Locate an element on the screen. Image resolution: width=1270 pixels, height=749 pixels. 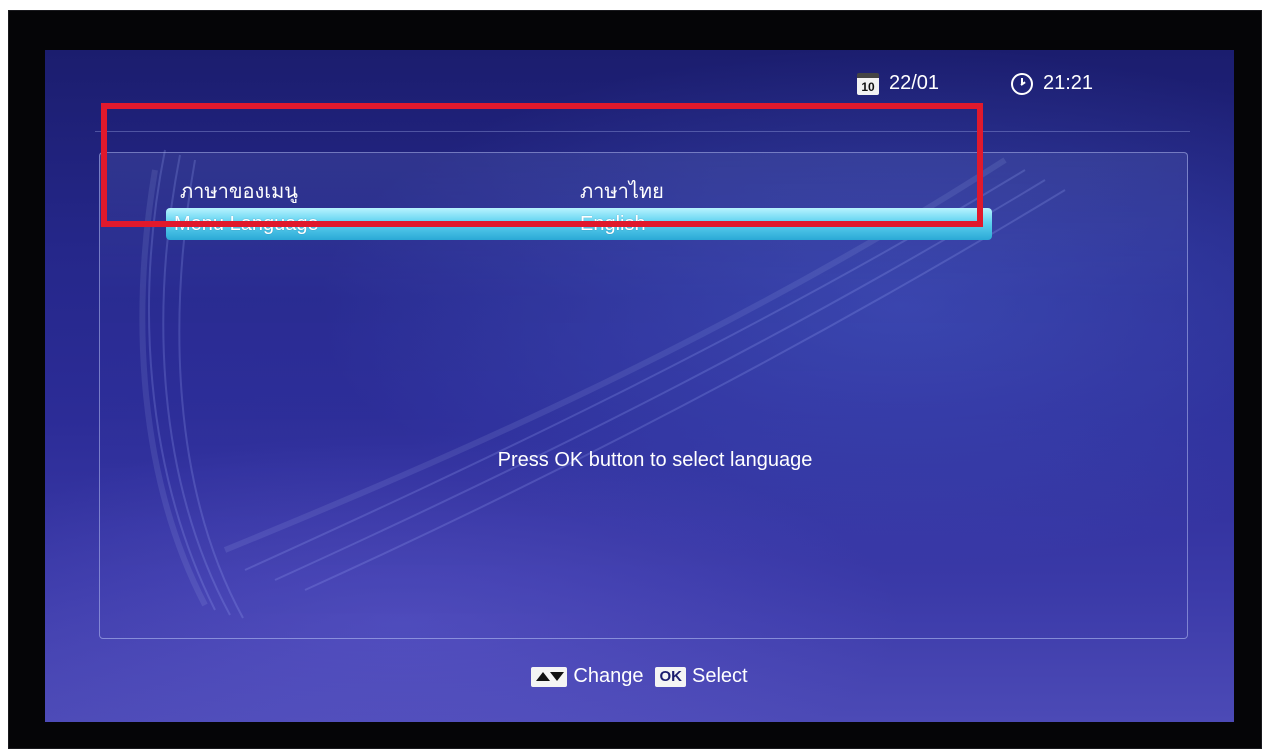
select-label: Select is located at coordinates (719, 676).